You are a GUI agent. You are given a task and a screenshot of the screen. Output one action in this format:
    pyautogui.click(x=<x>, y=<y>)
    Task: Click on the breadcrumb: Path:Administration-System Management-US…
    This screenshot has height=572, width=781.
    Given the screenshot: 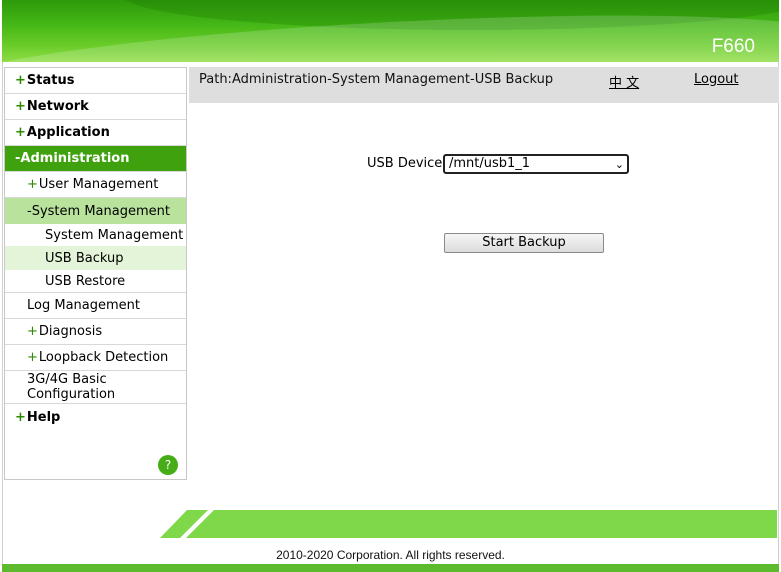 What is the action you would take?
    pyautogui.click(x=376, y=79)
    